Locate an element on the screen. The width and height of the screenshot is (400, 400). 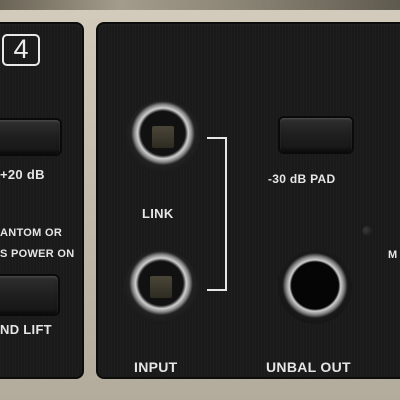
boost-20db-button is located at coordinates (30, 137).